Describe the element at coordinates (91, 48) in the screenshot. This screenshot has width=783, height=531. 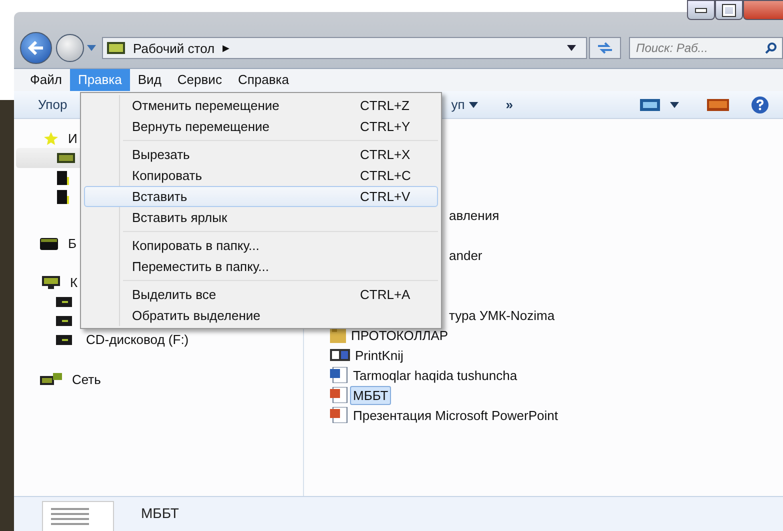
I see `history-caret-icon` at that location.